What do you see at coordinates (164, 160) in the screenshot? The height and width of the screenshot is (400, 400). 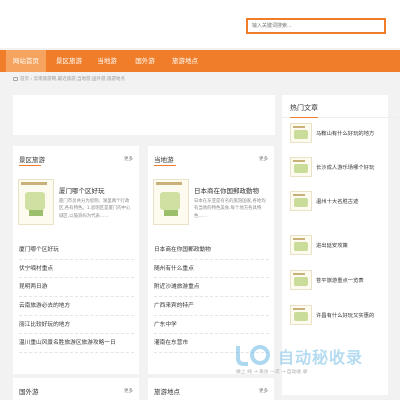 I see `section-title: 当地游` at bounding box center [164, 160].